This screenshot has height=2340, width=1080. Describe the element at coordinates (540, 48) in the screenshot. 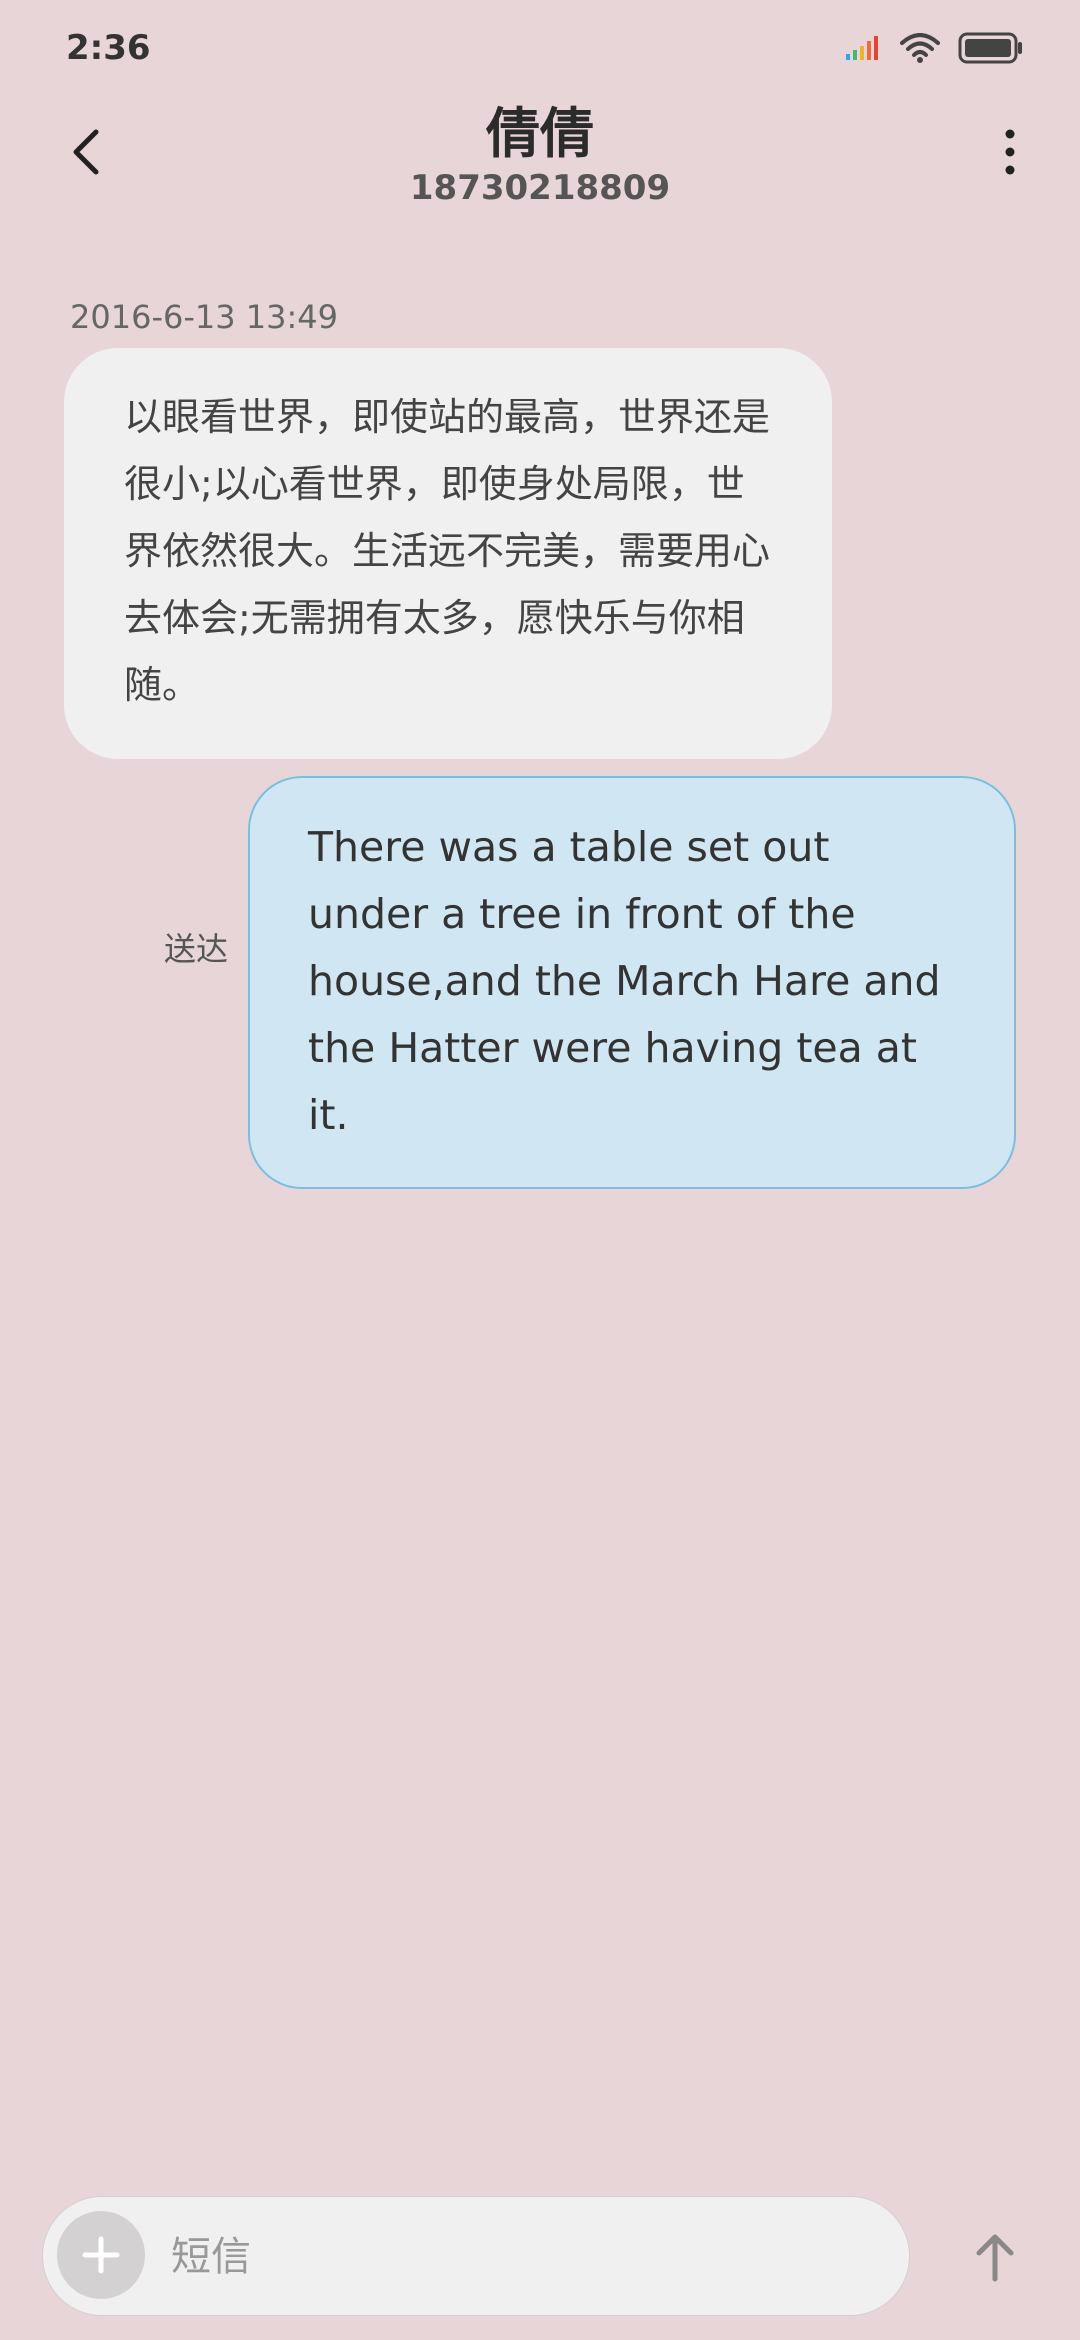

I see `status-bar: 2:36` at that location.